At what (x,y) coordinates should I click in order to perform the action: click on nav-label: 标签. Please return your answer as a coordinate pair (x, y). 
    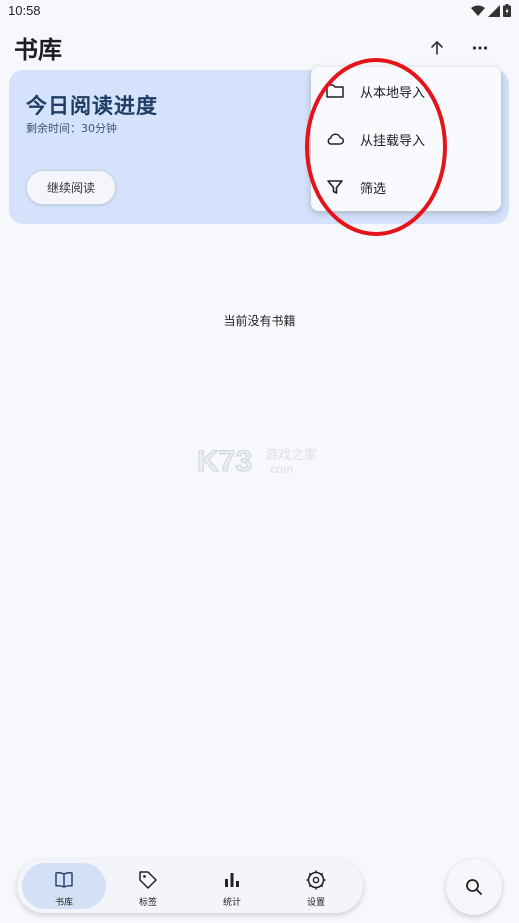
    Looking at the image, I should click on (147, 903).